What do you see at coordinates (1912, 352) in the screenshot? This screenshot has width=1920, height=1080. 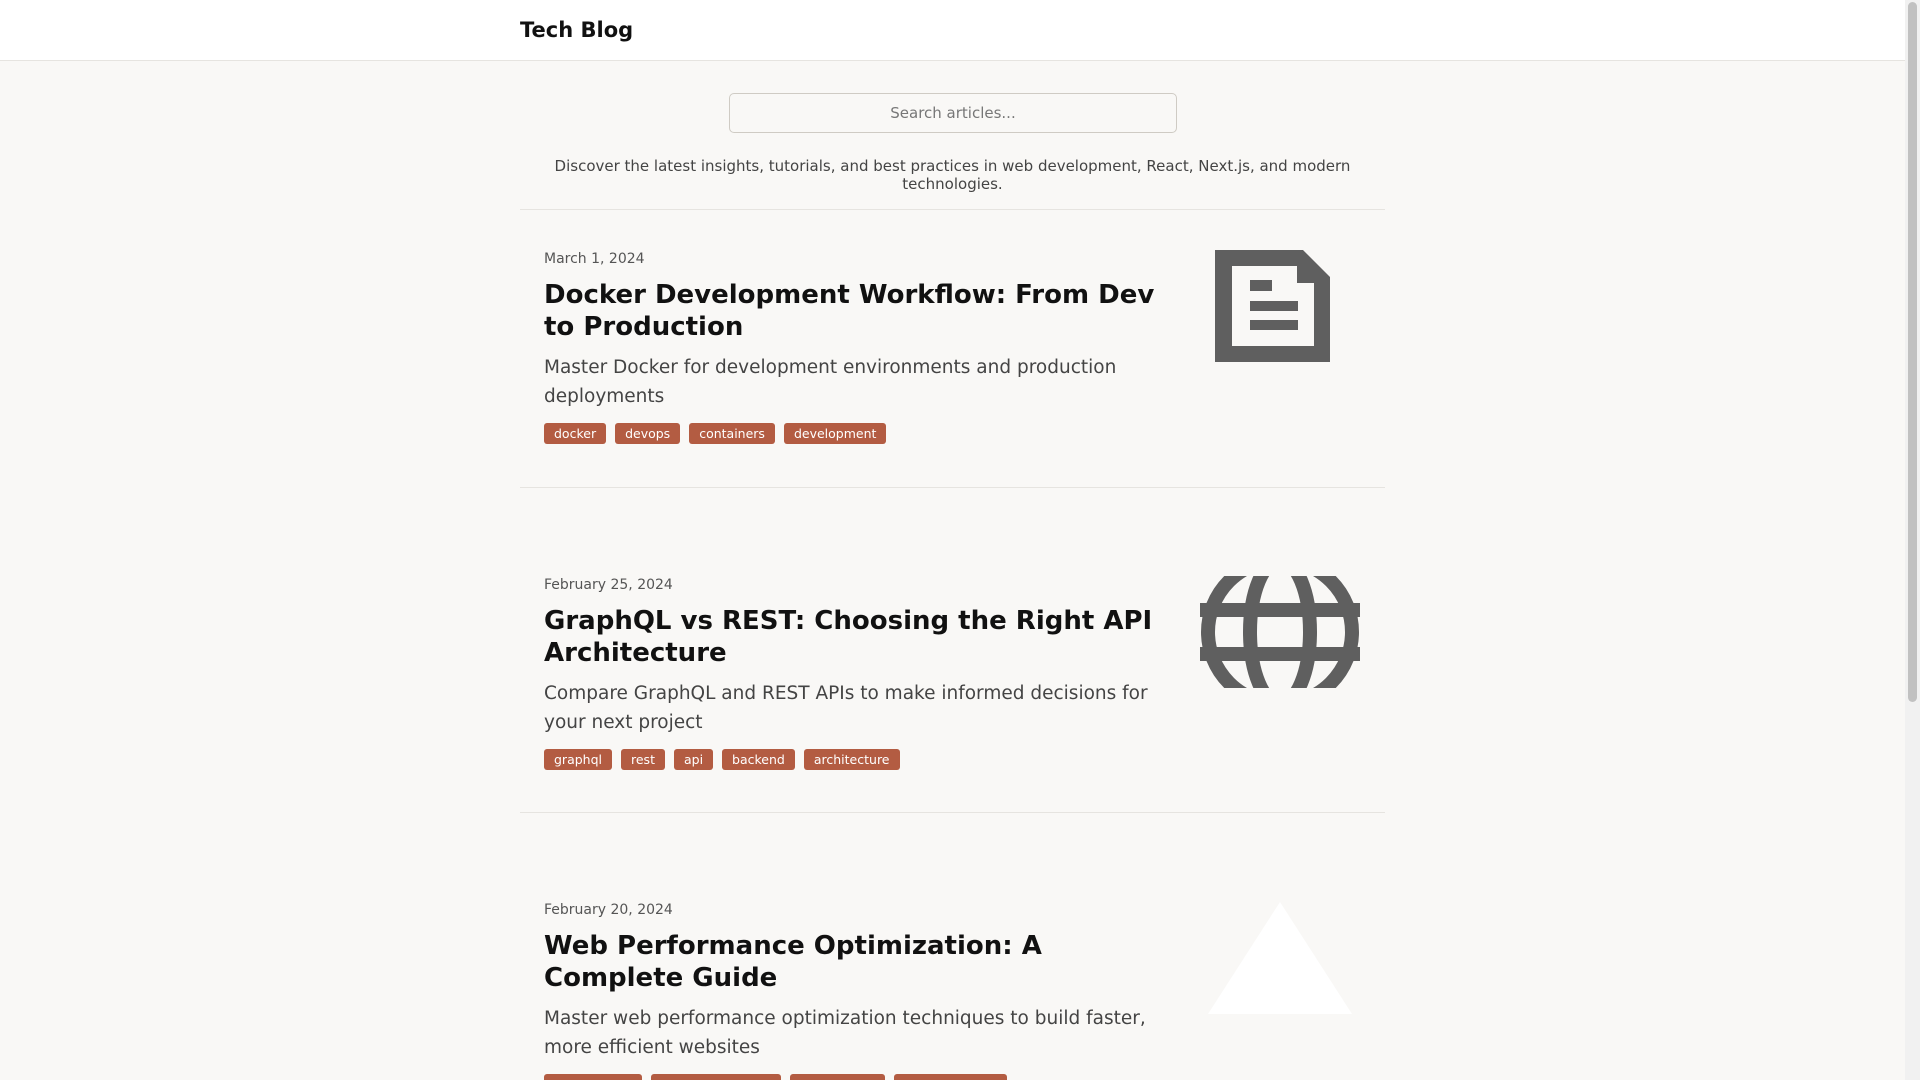 I see `scrollbar-thumb` at bounding box center [1912, 352].